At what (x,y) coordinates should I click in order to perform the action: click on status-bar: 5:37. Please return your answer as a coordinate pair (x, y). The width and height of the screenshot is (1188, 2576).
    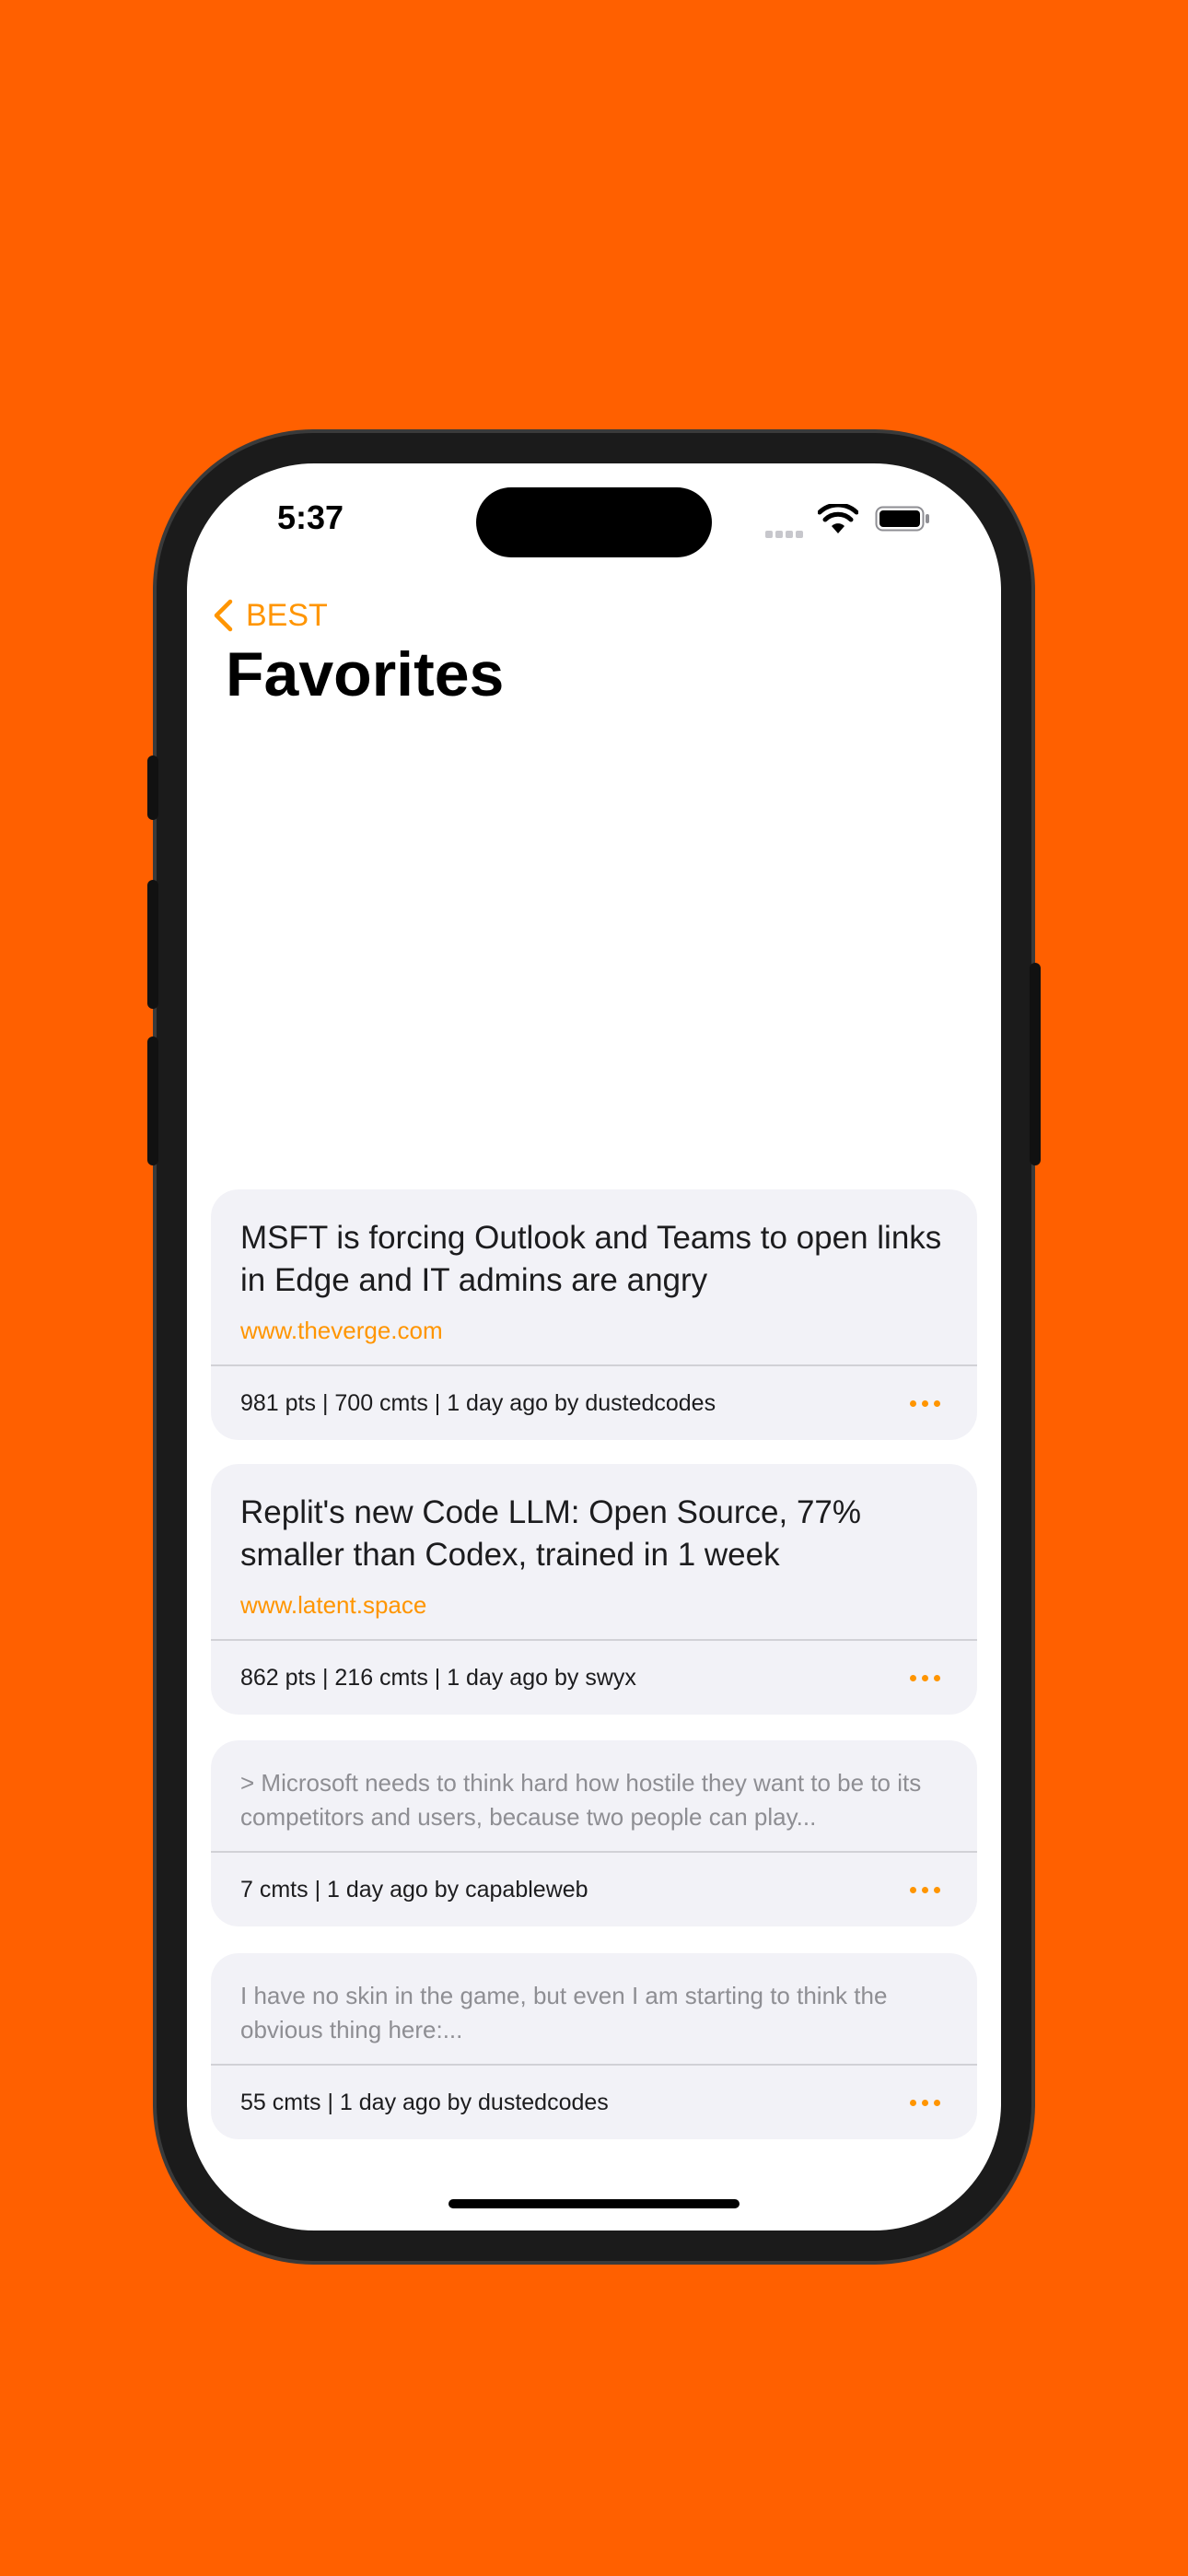
    Looking at the image, I should click on (594, 523).